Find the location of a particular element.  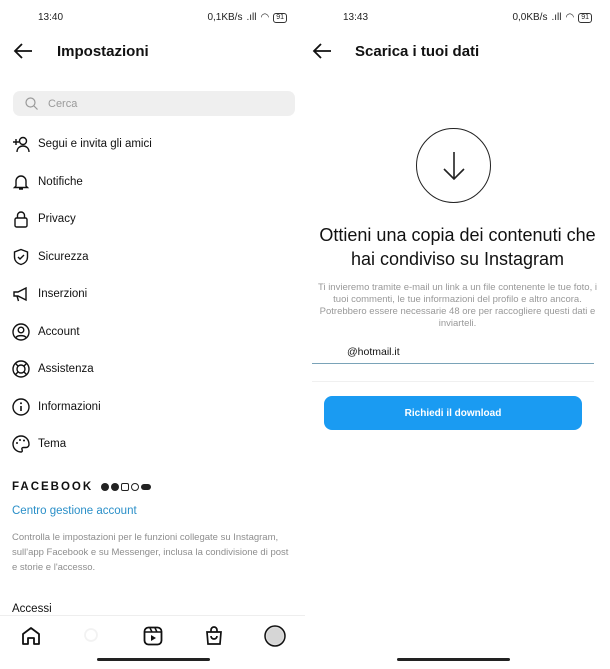

shield-icon is located at coordinates (21, 257).